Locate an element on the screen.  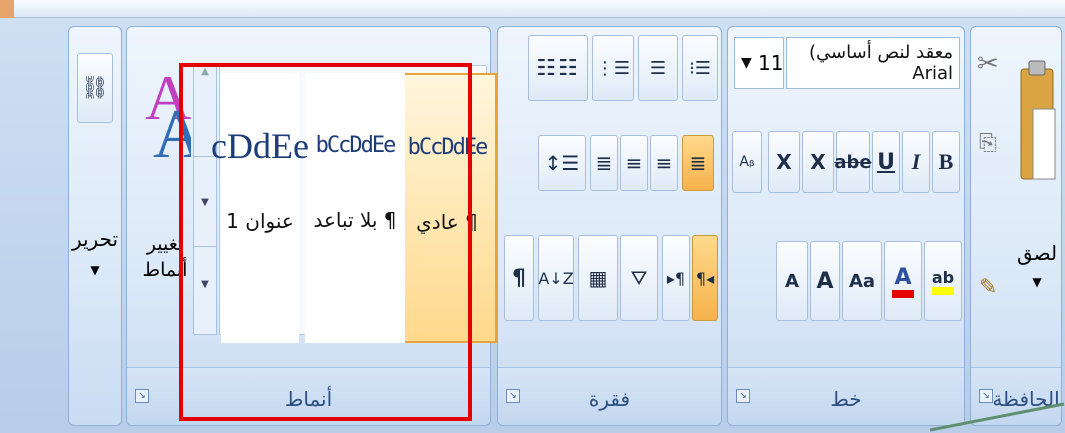
font-name-field: معقد لنص أساسي) Arial is located at coordinates (873, 63).